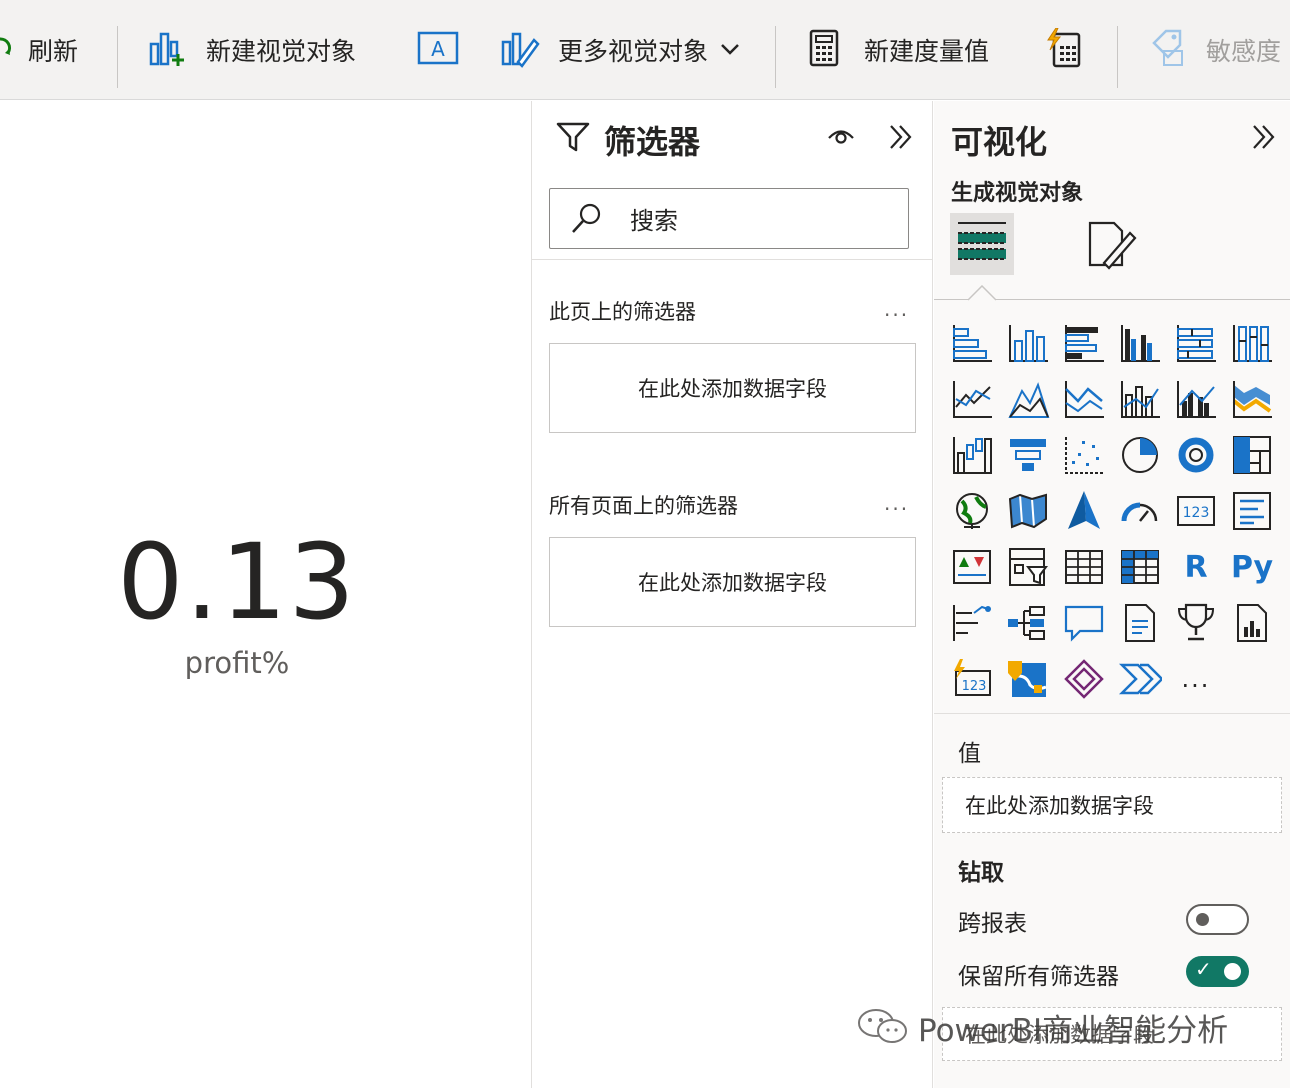 This screenshot has width=1290, height=1088. I want to click on funnel-chart-icon, so click(1028, 455).